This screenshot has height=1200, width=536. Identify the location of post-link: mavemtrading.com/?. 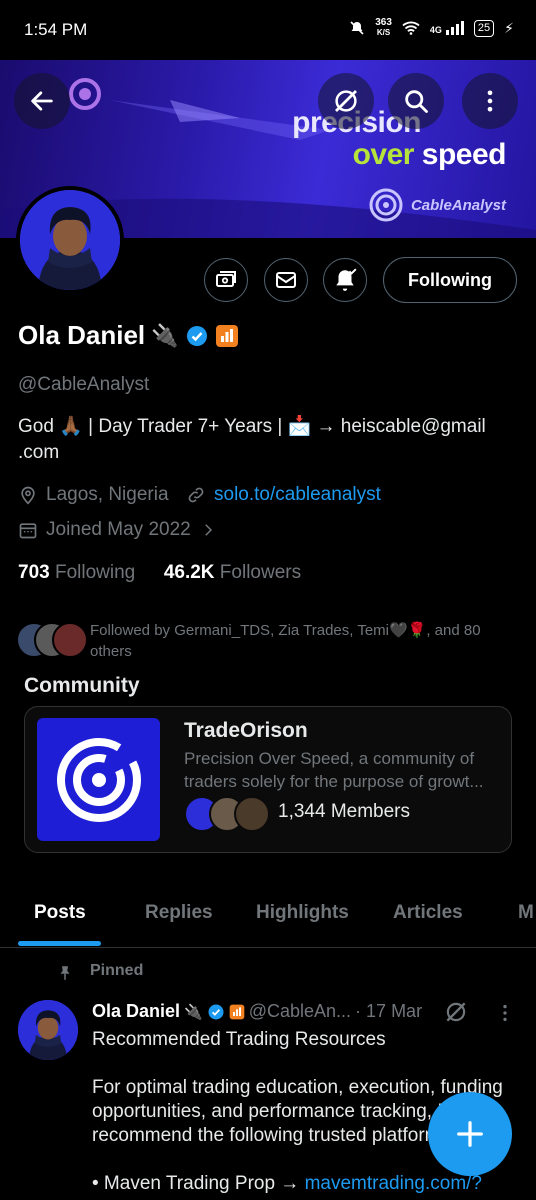
(393, 1183).